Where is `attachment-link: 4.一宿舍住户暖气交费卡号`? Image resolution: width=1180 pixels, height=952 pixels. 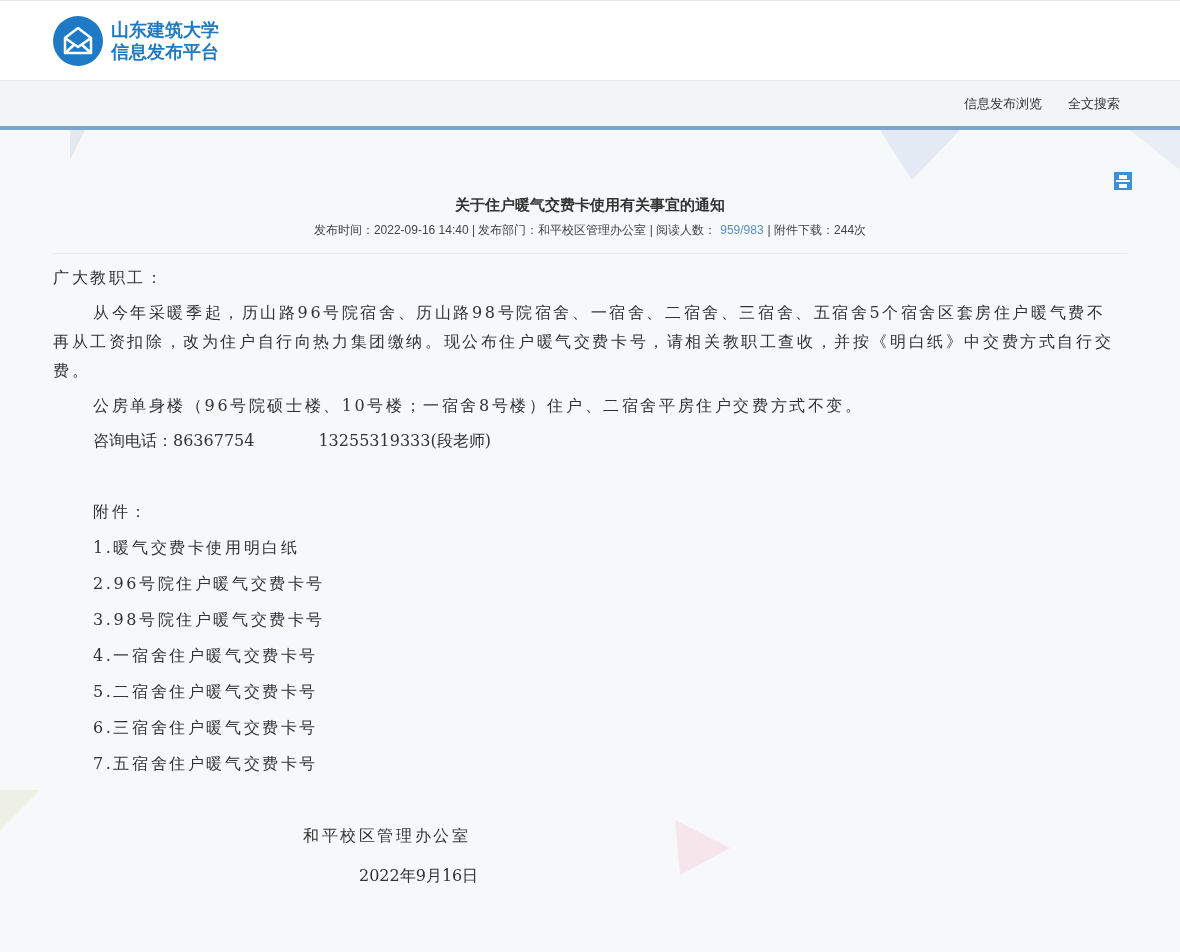
attachment-link: 4.一宿舍住户暖气交费卡号 is located at coordinates (590, 655).